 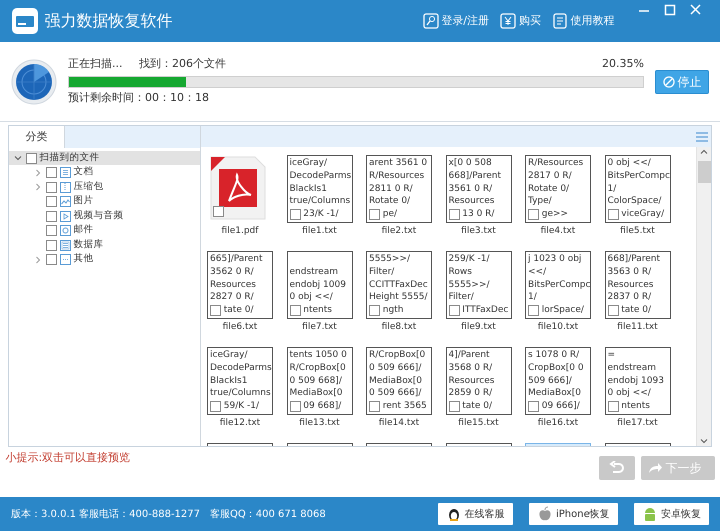 I want to click on file-item: endstream endobj 1009 0 obj <</ ntents file7.txt, so click(x=319, y=296).